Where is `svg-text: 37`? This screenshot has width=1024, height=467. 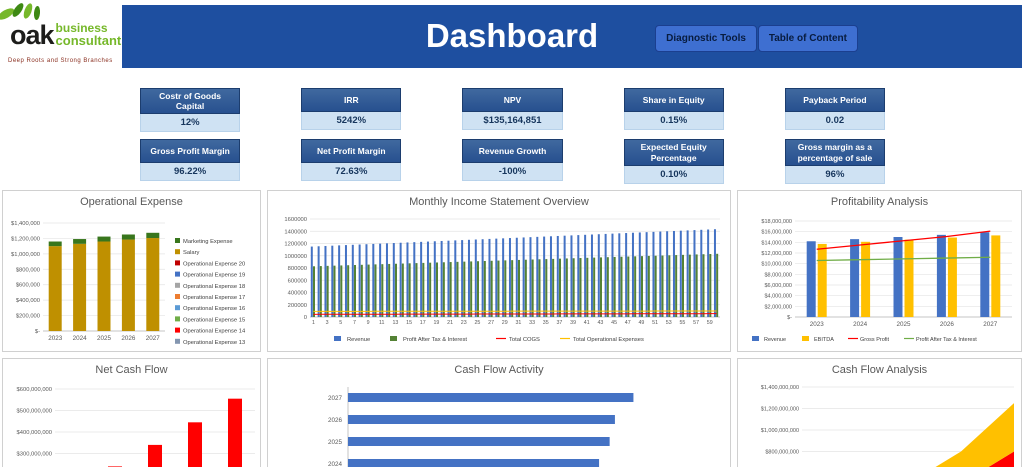 svg-text: 37 is located at coordinates (559, 323).